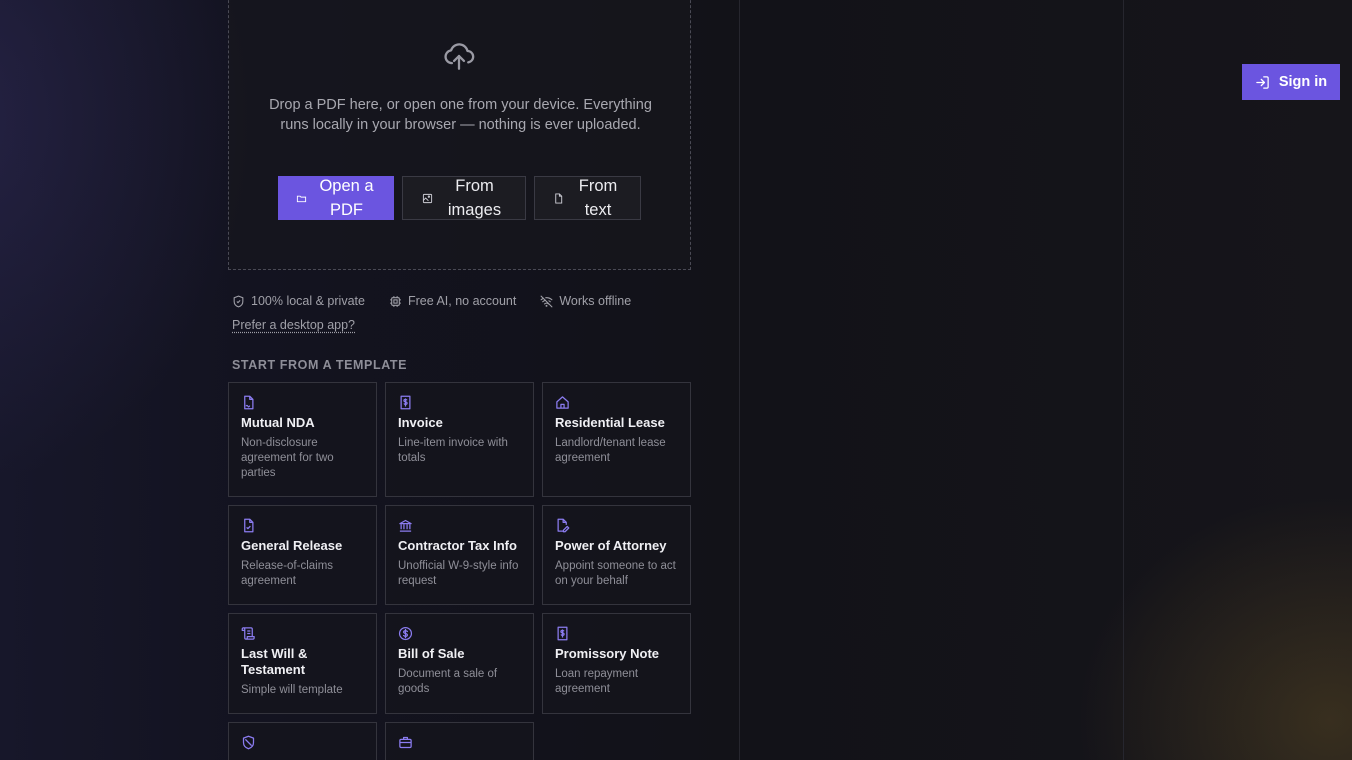 This screenshot has width=1352, height=760. What do you see at coordinates (249, 525) in the screenshot?
I see `file-check-icon` at bounding box center [249, 525].